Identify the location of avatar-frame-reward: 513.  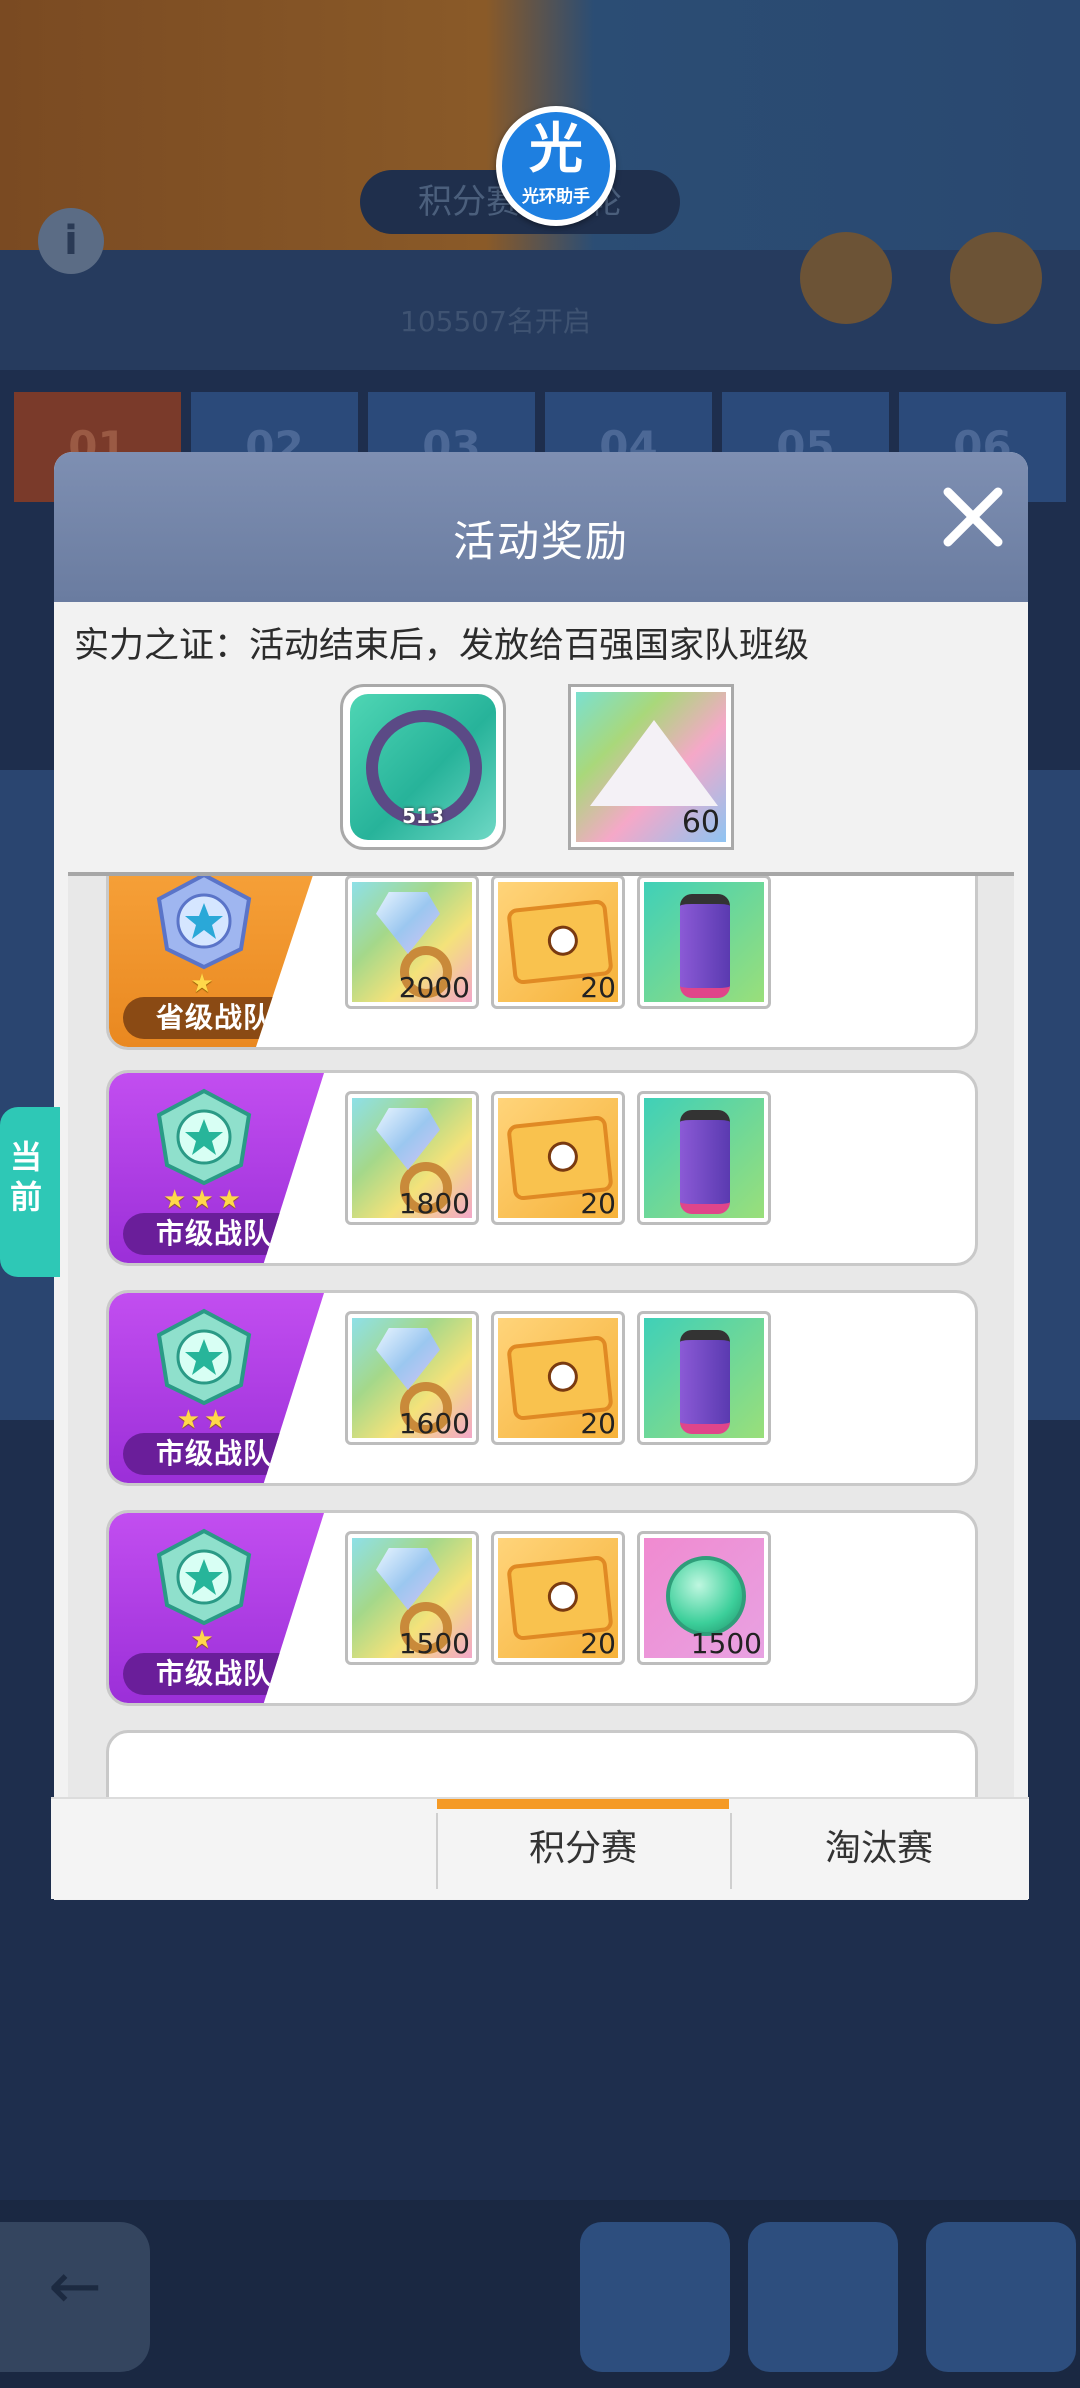
(423, 767).